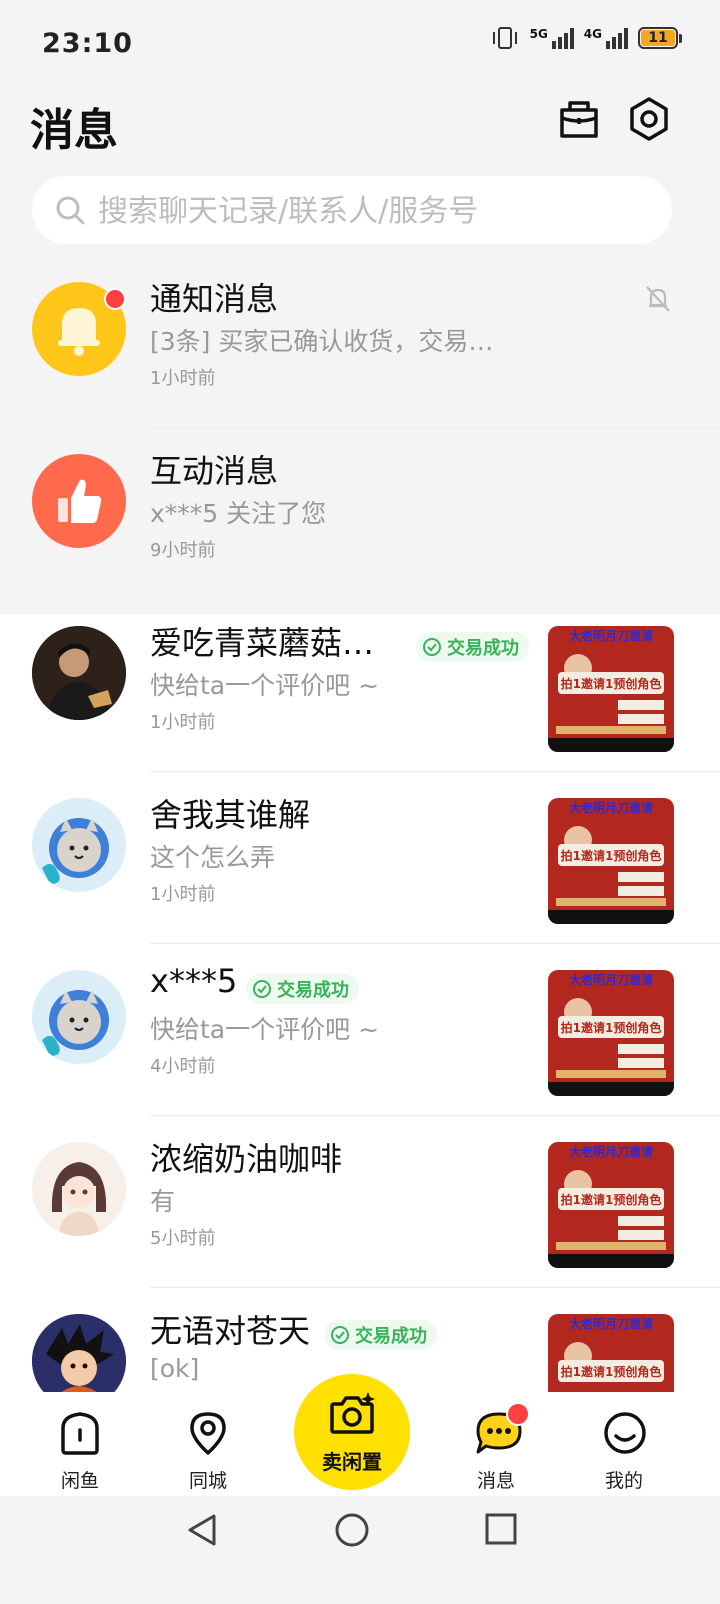 The image size is (720, 1604). What do you see at coordinates (183, 378) in the screenshot?
I see `row-time: 1小时前` at bounding box center [183, 378].